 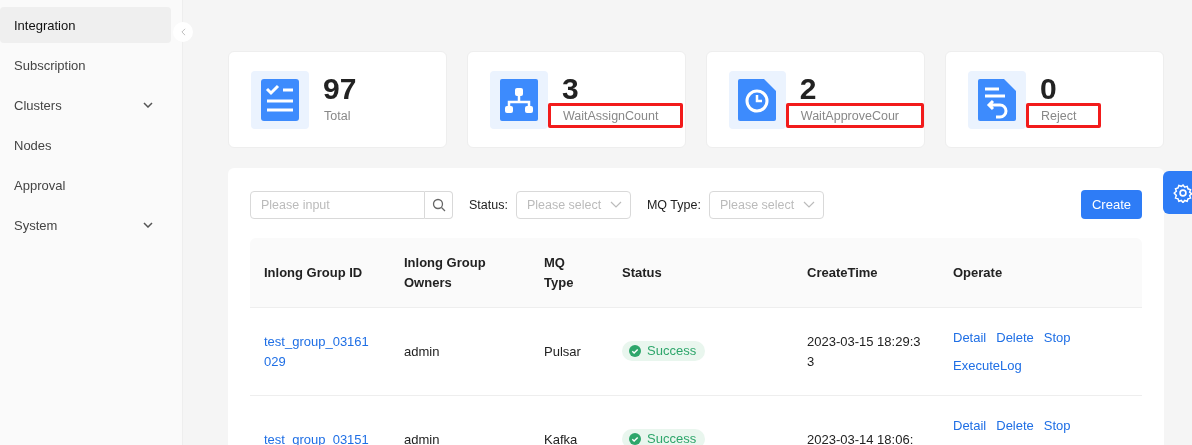 What do you see at coordinates (85, 145) in the screenshot?
I see `sidebar-item: Nodes` at bounding box center [85, 145].